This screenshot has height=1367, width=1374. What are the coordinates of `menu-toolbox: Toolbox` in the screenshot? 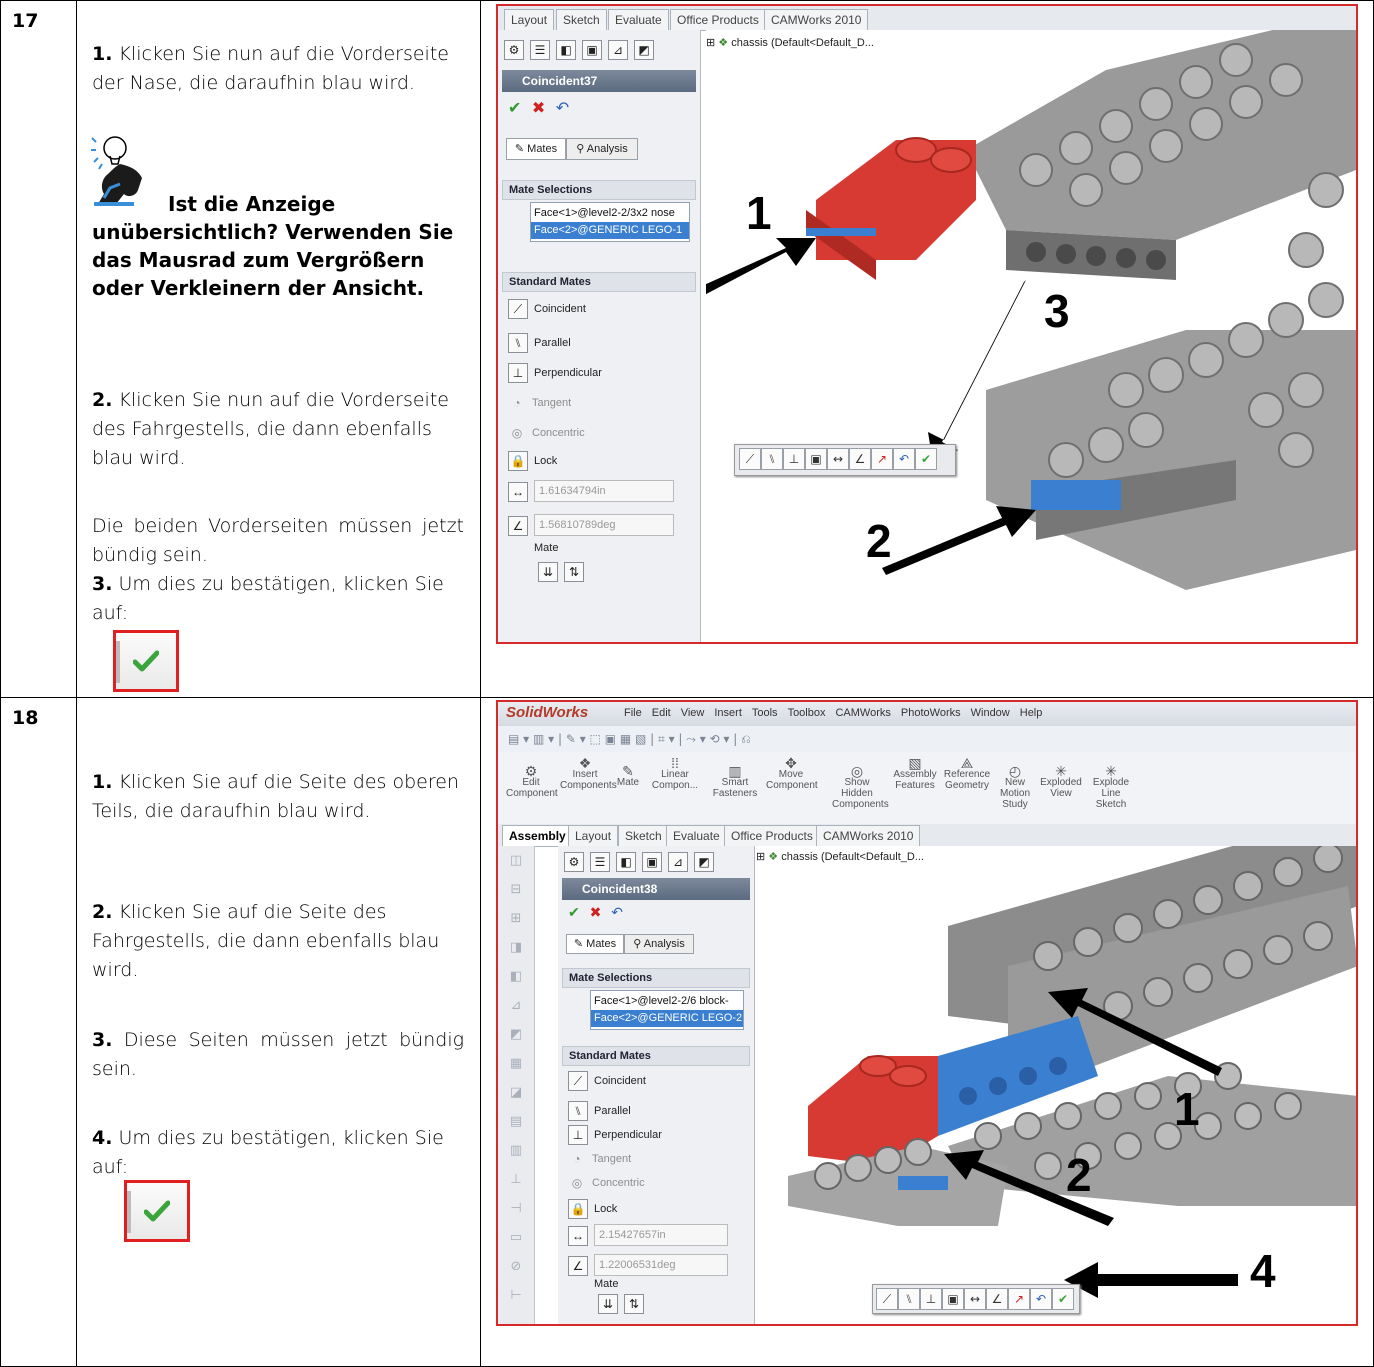 It's located at (807, 713).